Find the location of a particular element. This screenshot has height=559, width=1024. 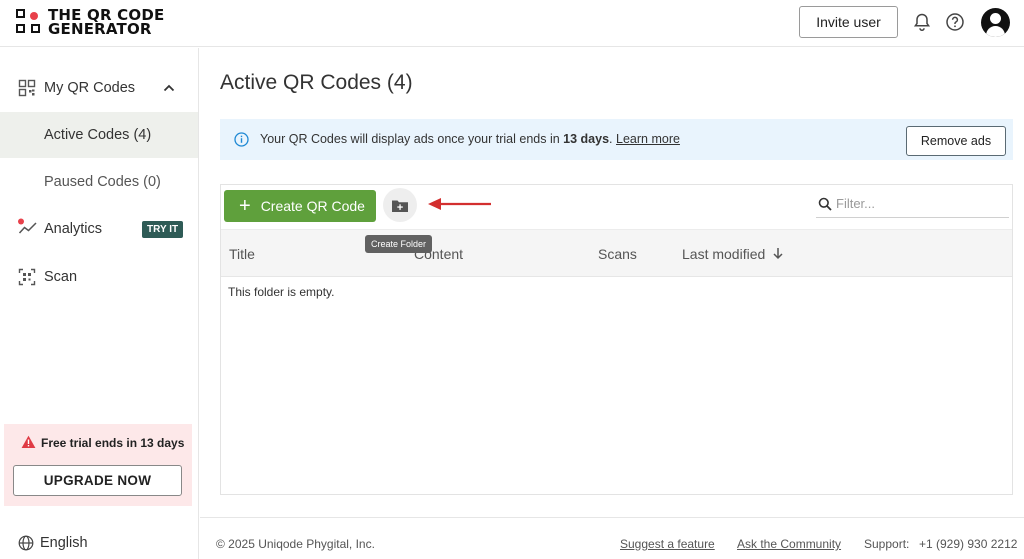

language-selector: English is located at coordinates (53, 543).